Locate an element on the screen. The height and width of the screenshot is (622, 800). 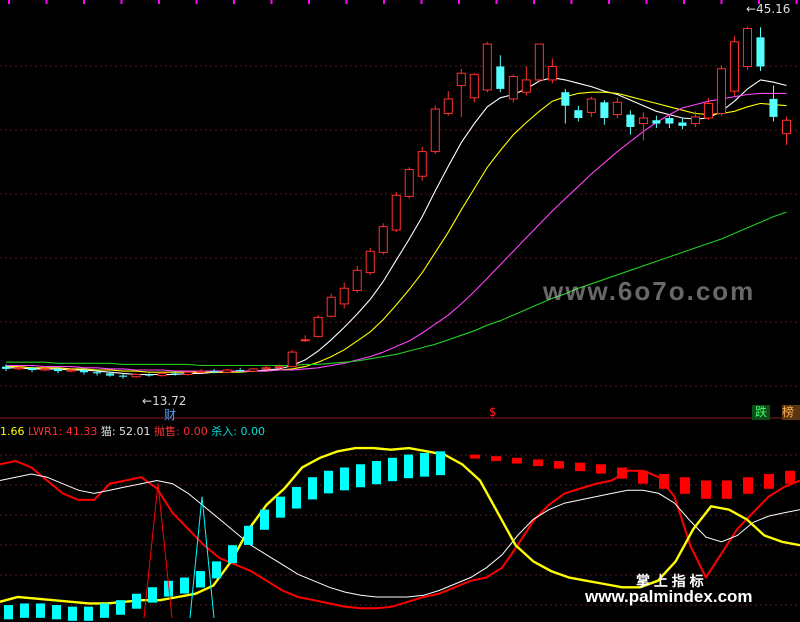
badge-bang: 榜 is located at coordinates (791, 412).